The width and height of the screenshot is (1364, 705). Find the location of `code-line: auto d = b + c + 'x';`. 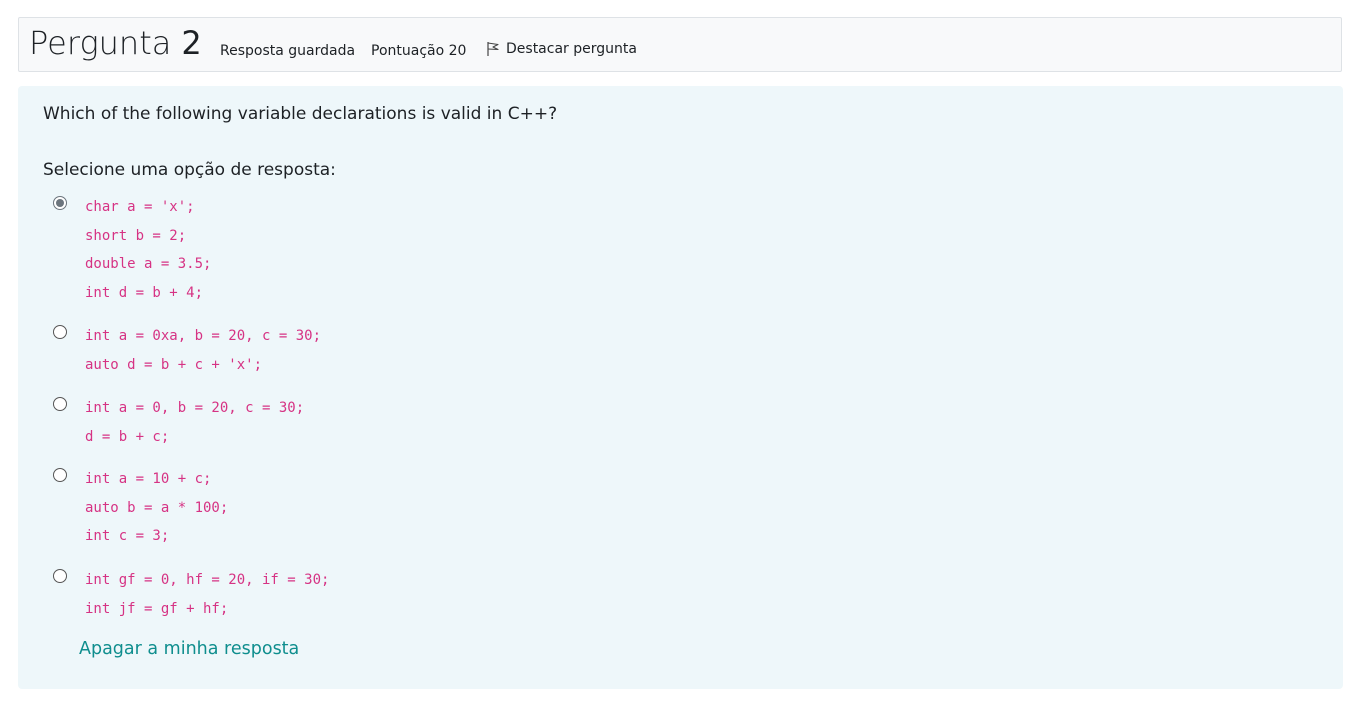

code-line: auto d = b + c + 'x'; is located at coordinates (174, 364).